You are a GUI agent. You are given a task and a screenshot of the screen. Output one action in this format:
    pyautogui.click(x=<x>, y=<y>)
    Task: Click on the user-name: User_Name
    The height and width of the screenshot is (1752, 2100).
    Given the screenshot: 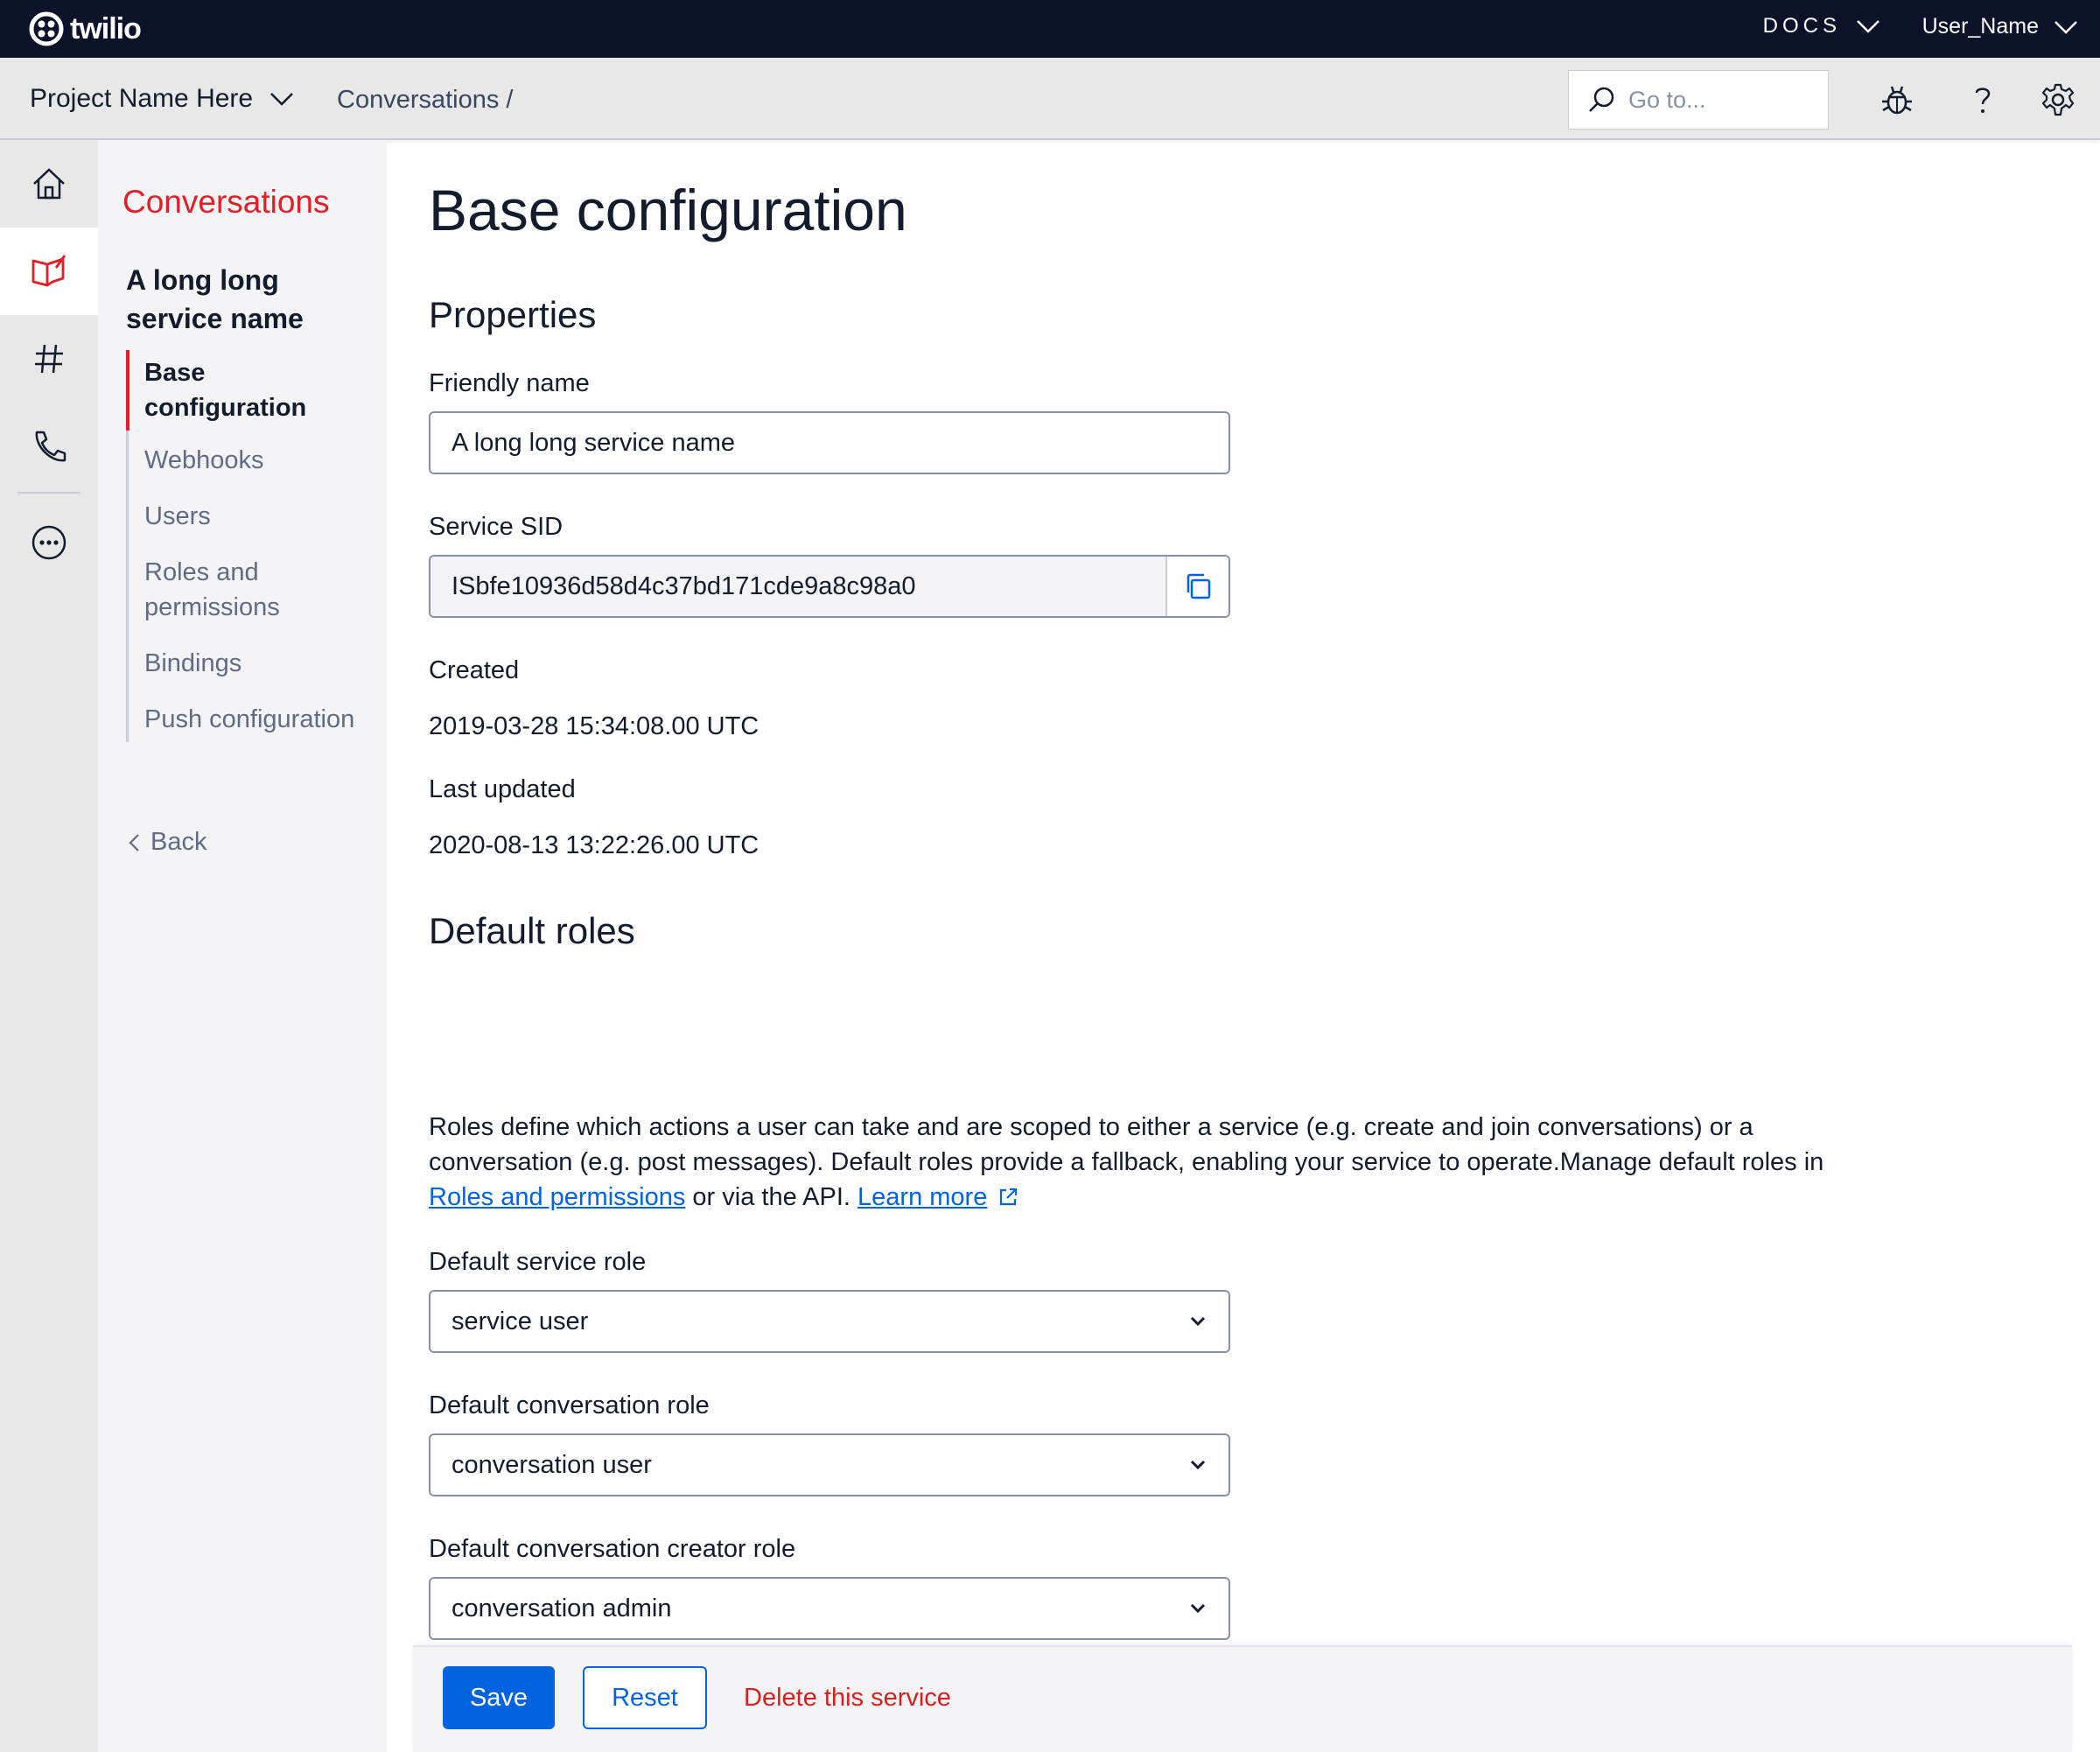 What is the action you would take?
    pyautogui.click(x=1980, y=26)
    